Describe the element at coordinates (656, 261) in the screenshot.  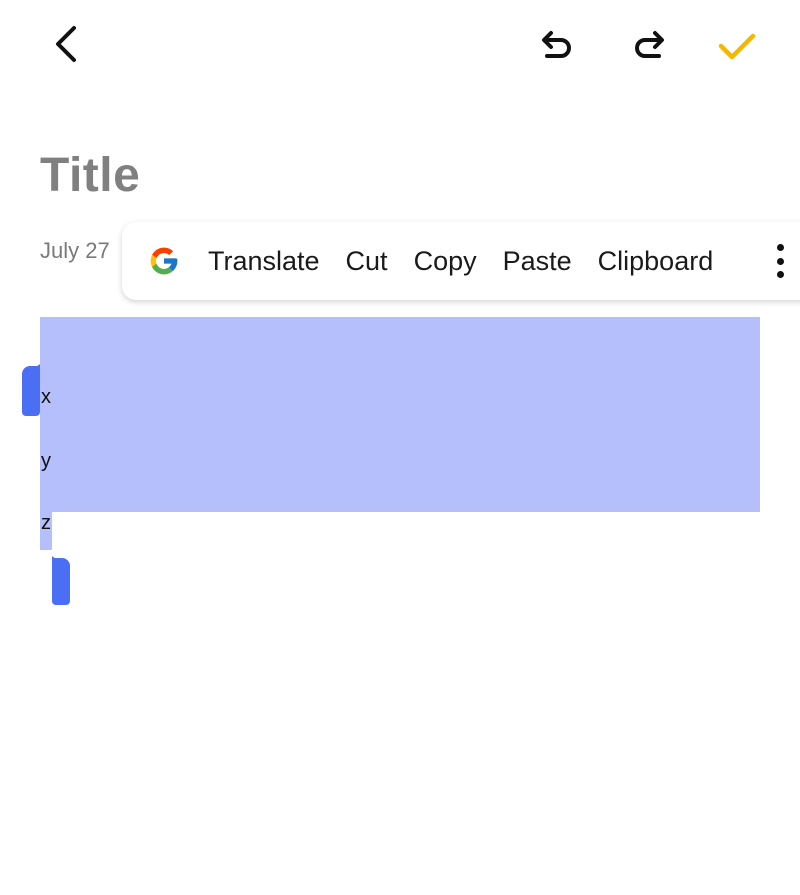
I see `menu-item-clipboard: Clipboard` at that location.